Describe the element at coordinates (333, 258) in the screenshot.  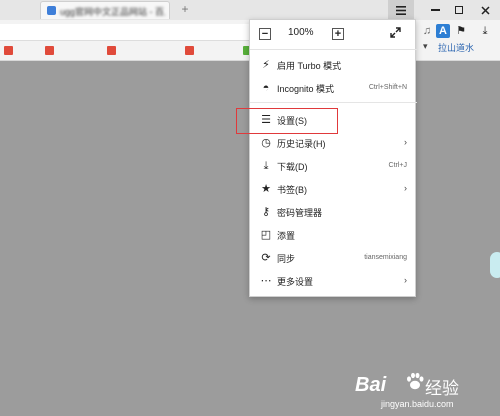
I see `menu-item-sync: ⟳ 同步 tiansemixiang` at that location.